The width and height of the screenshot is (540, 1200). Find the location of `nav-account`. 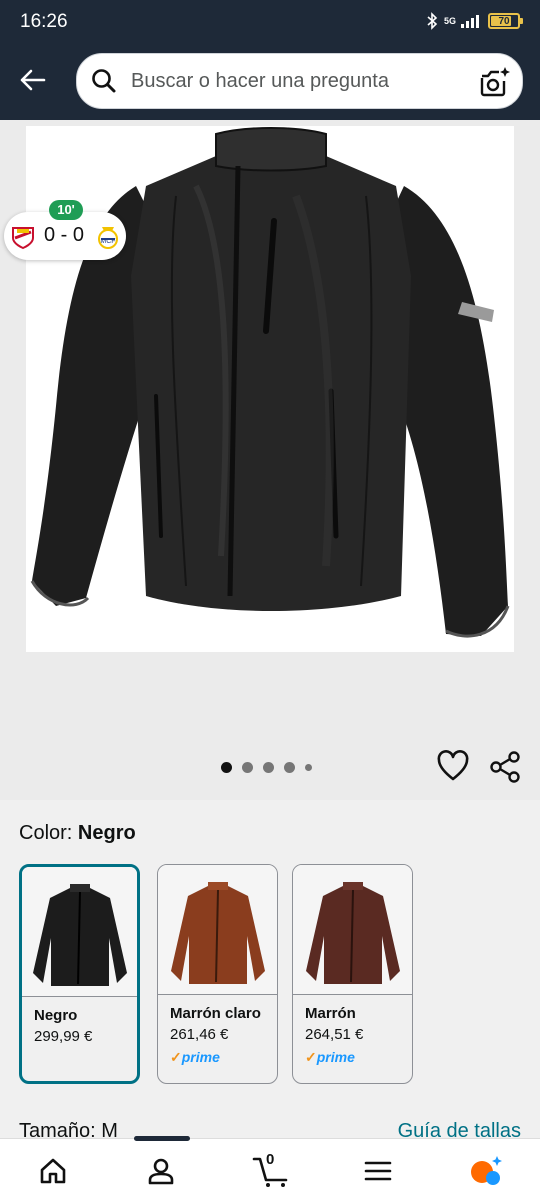

nav-account is located at coordinates (161, 1171).